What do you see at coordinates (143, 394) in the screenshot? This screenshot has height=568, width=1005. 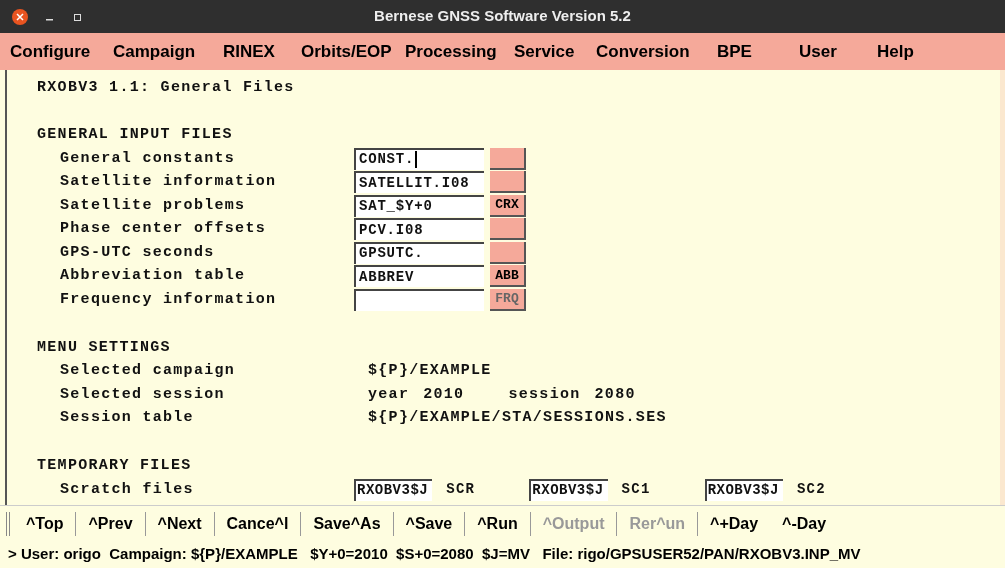 I see `field-label: Selected session` at bounding box center [143, 394].